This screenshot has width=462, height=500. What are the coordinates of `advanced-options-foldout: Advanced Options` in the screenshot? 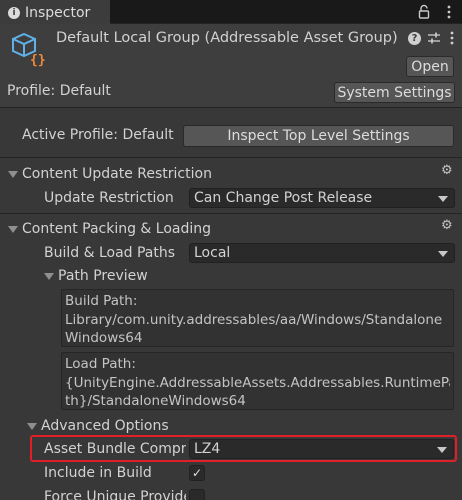 It's located at (98, 426).